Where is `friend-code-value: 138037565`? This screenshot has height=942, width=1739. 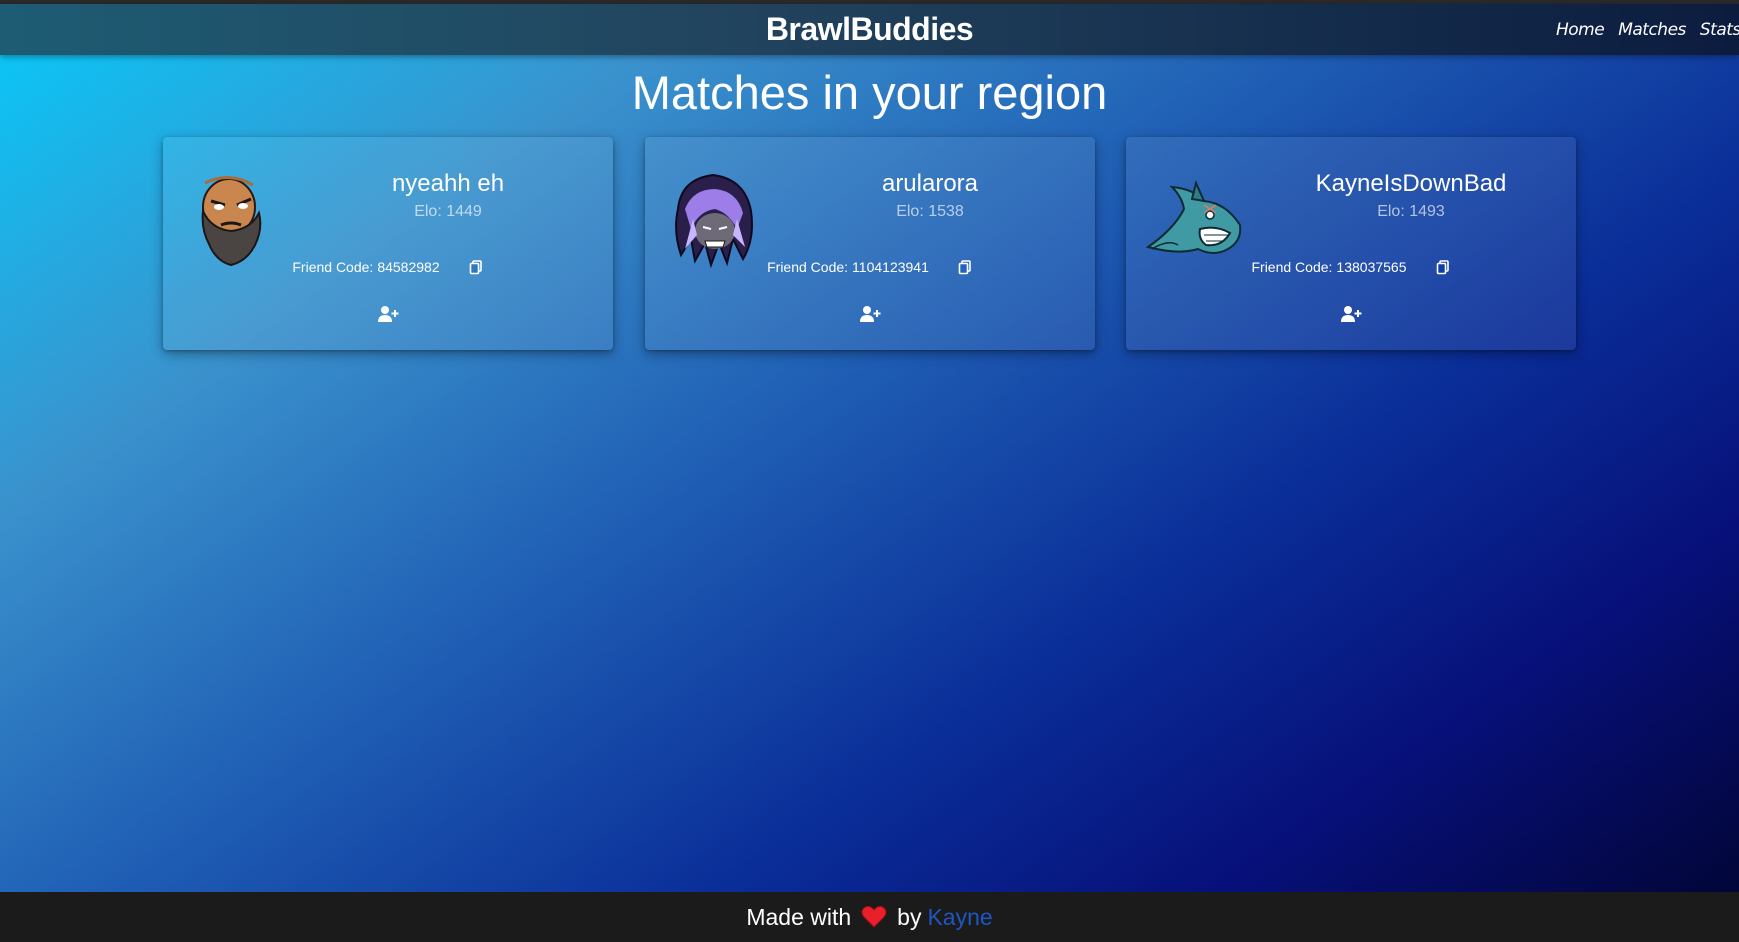 friend-code-value: 138037565 is located at coordinates (1371, 267).